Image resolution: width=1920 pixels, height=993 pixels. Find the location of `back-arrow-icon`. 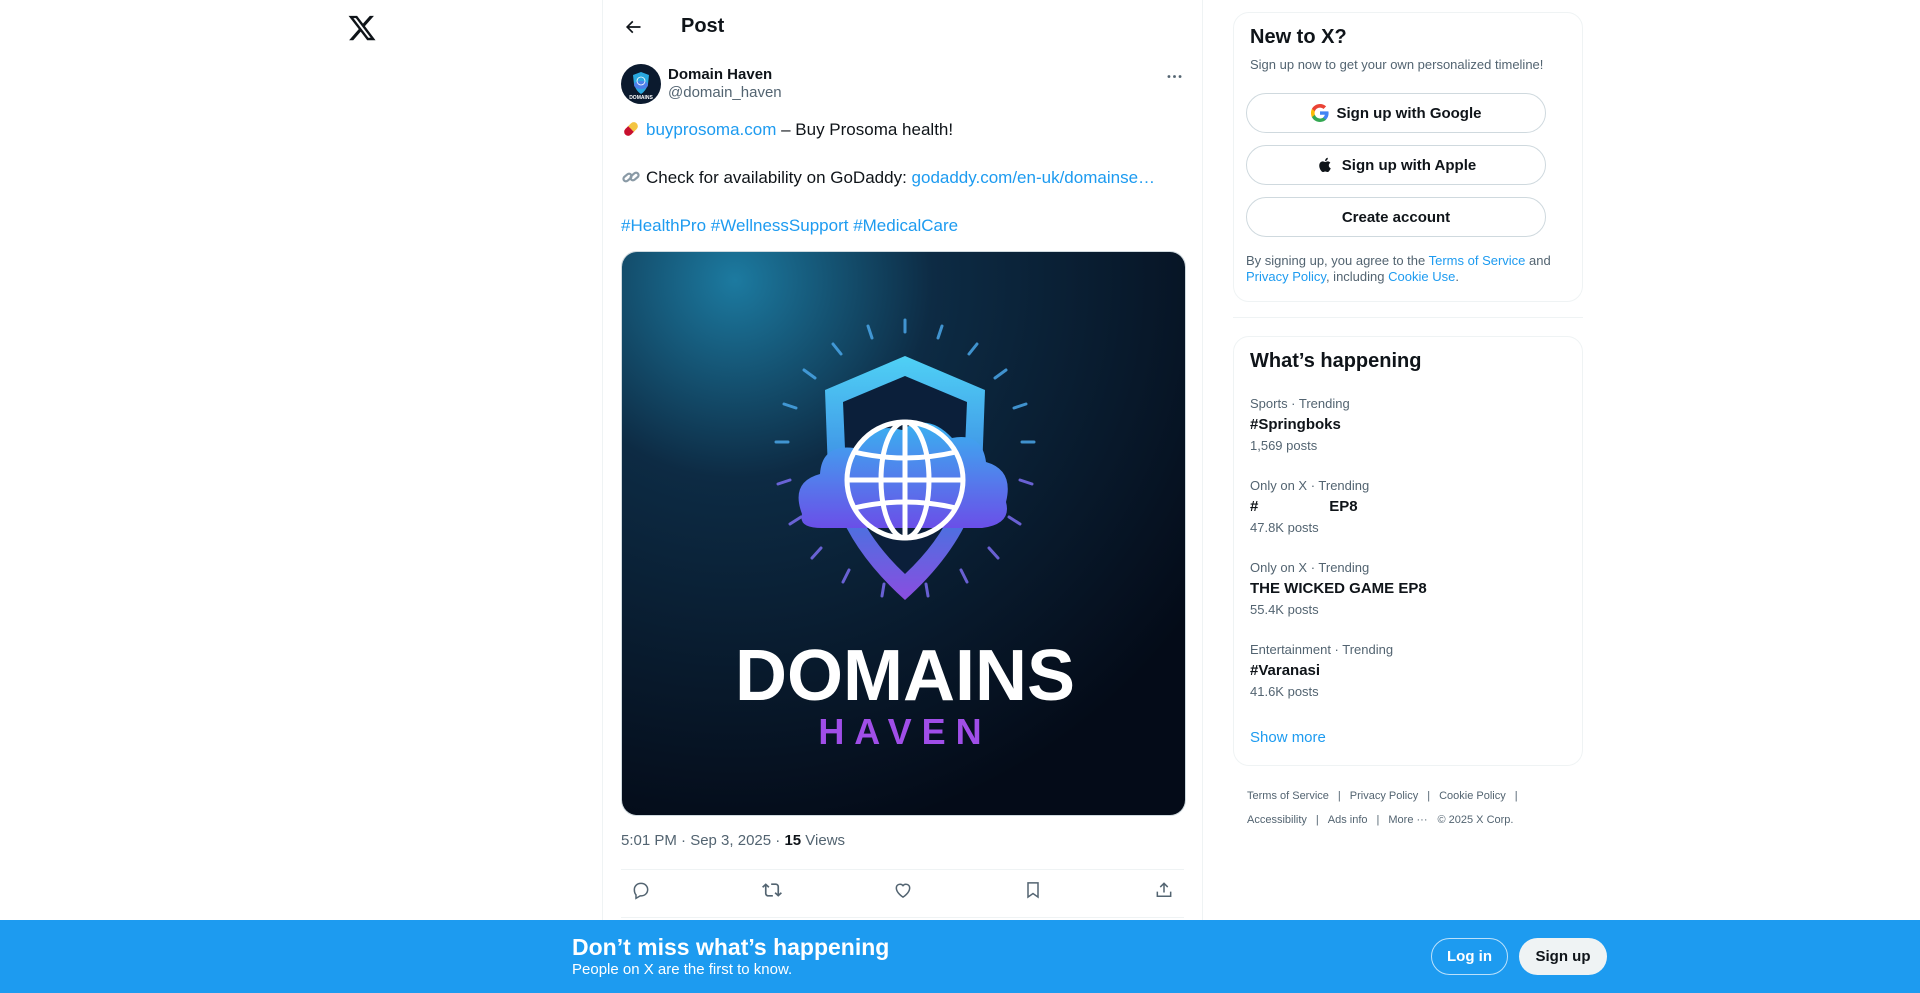

back-arrow-icon is located at coordinates (633, 27).